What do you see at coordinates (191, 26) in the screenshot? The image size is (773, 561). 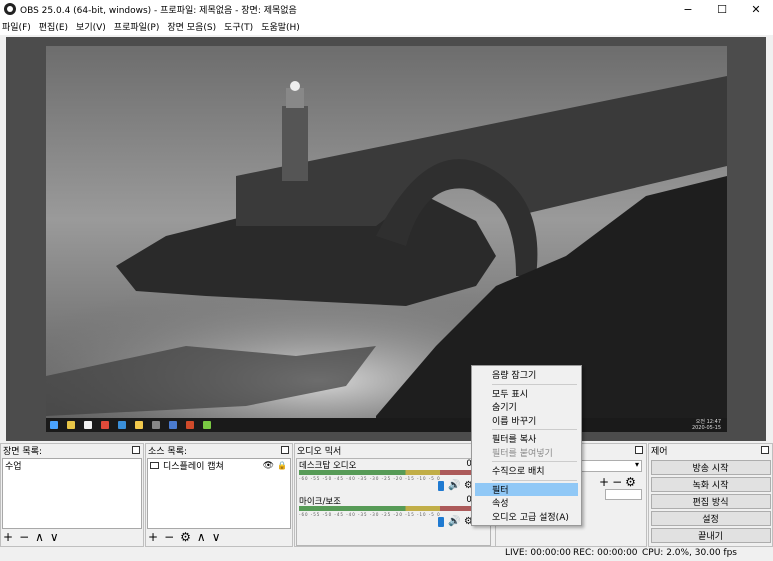 I see `menu-scene-collection: 장면 모음(S)` at bounding box center [191, 26].